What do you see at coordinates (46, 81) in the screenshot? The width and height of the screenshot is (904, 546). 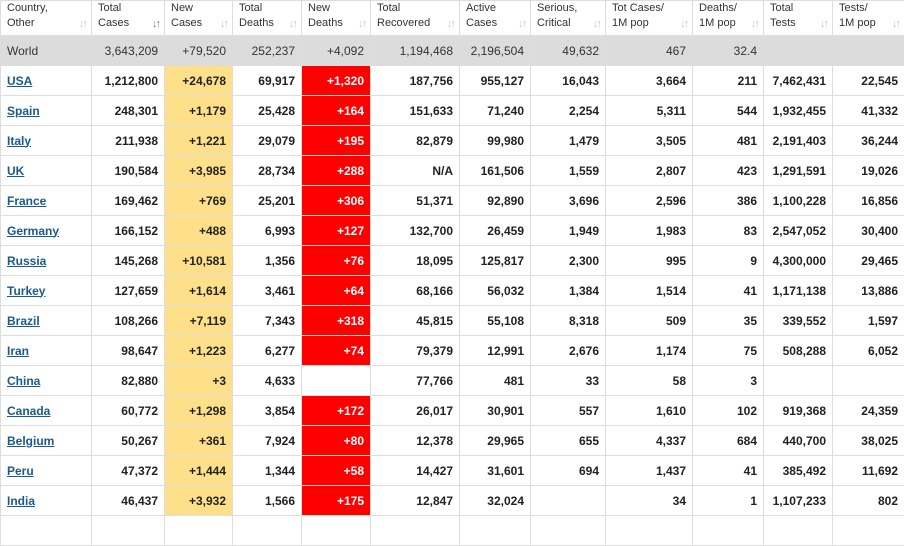 I see `country-cell: USA` at bounding box center [46, 81].